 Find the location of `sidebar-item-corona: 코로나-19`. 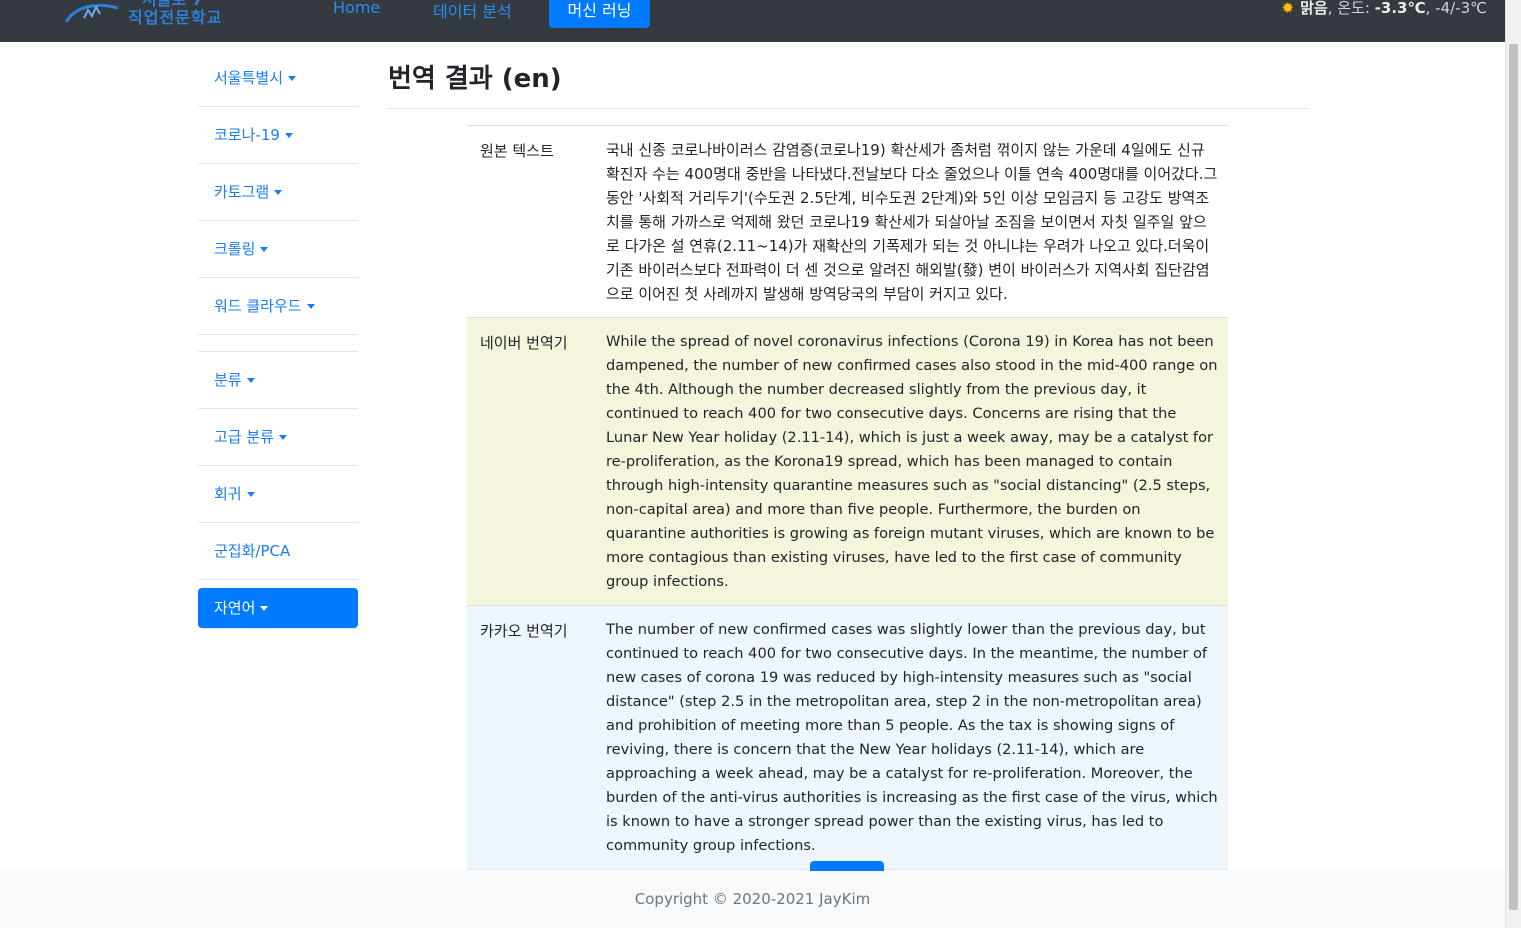

sidebar-item-corona: 코로나-19 is located at coordinates (278, 135).